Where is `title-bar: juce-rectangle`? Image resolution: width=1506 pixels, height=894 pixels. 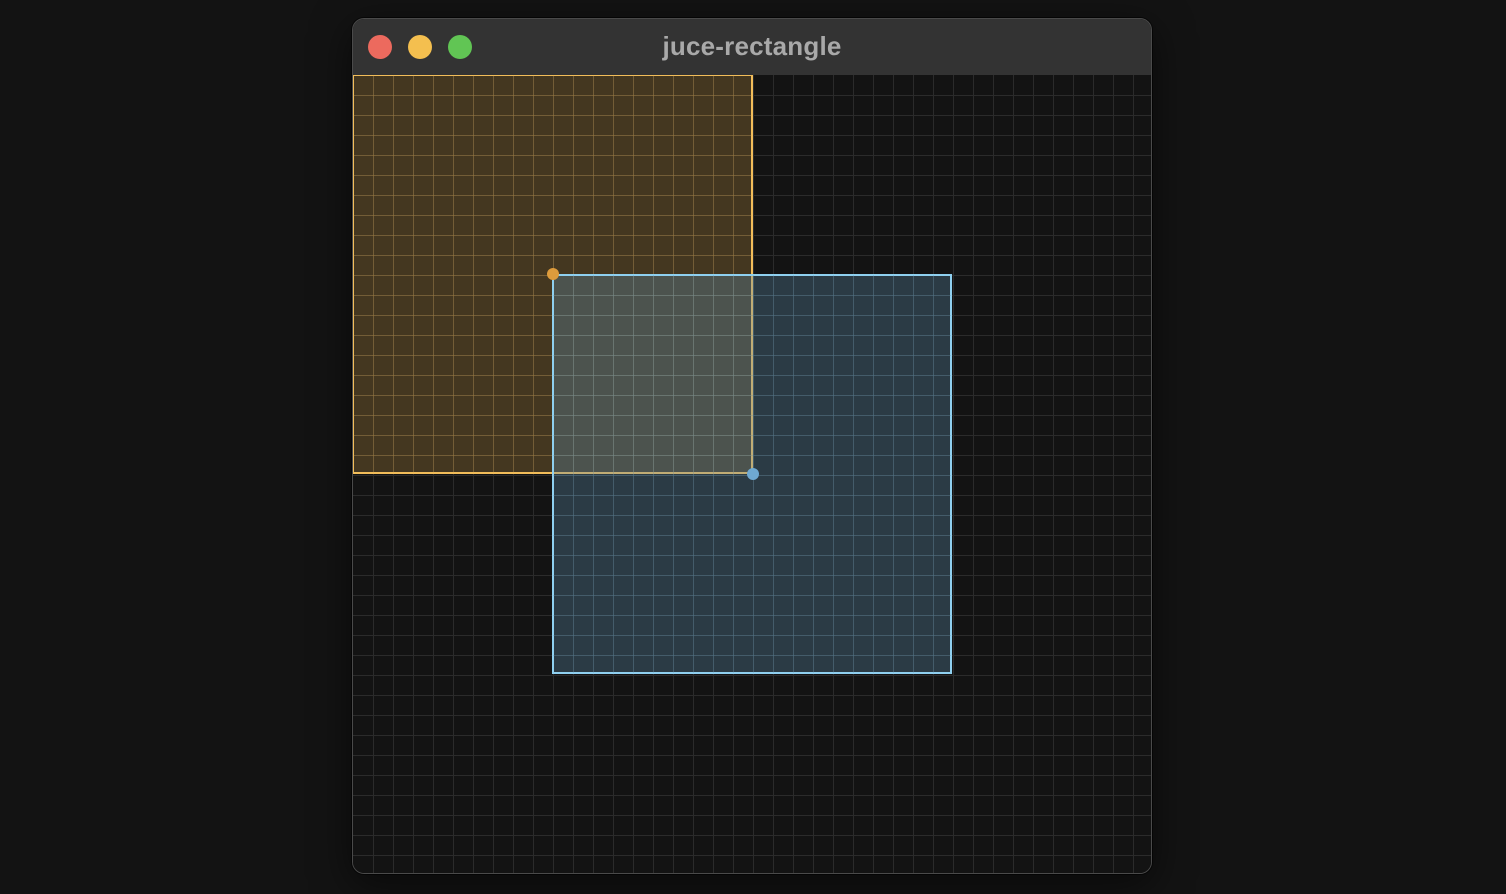
title-bar: juce-rectangle is located at coordinates (752, 47).